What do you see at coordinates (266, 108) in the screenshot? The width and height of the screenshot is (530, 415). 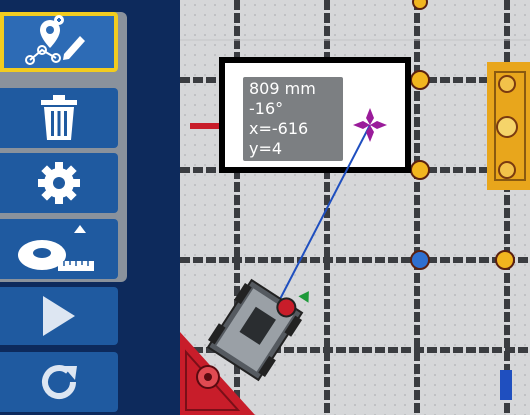 I see `angle-value: -16°` at bounding box center [266, 108].